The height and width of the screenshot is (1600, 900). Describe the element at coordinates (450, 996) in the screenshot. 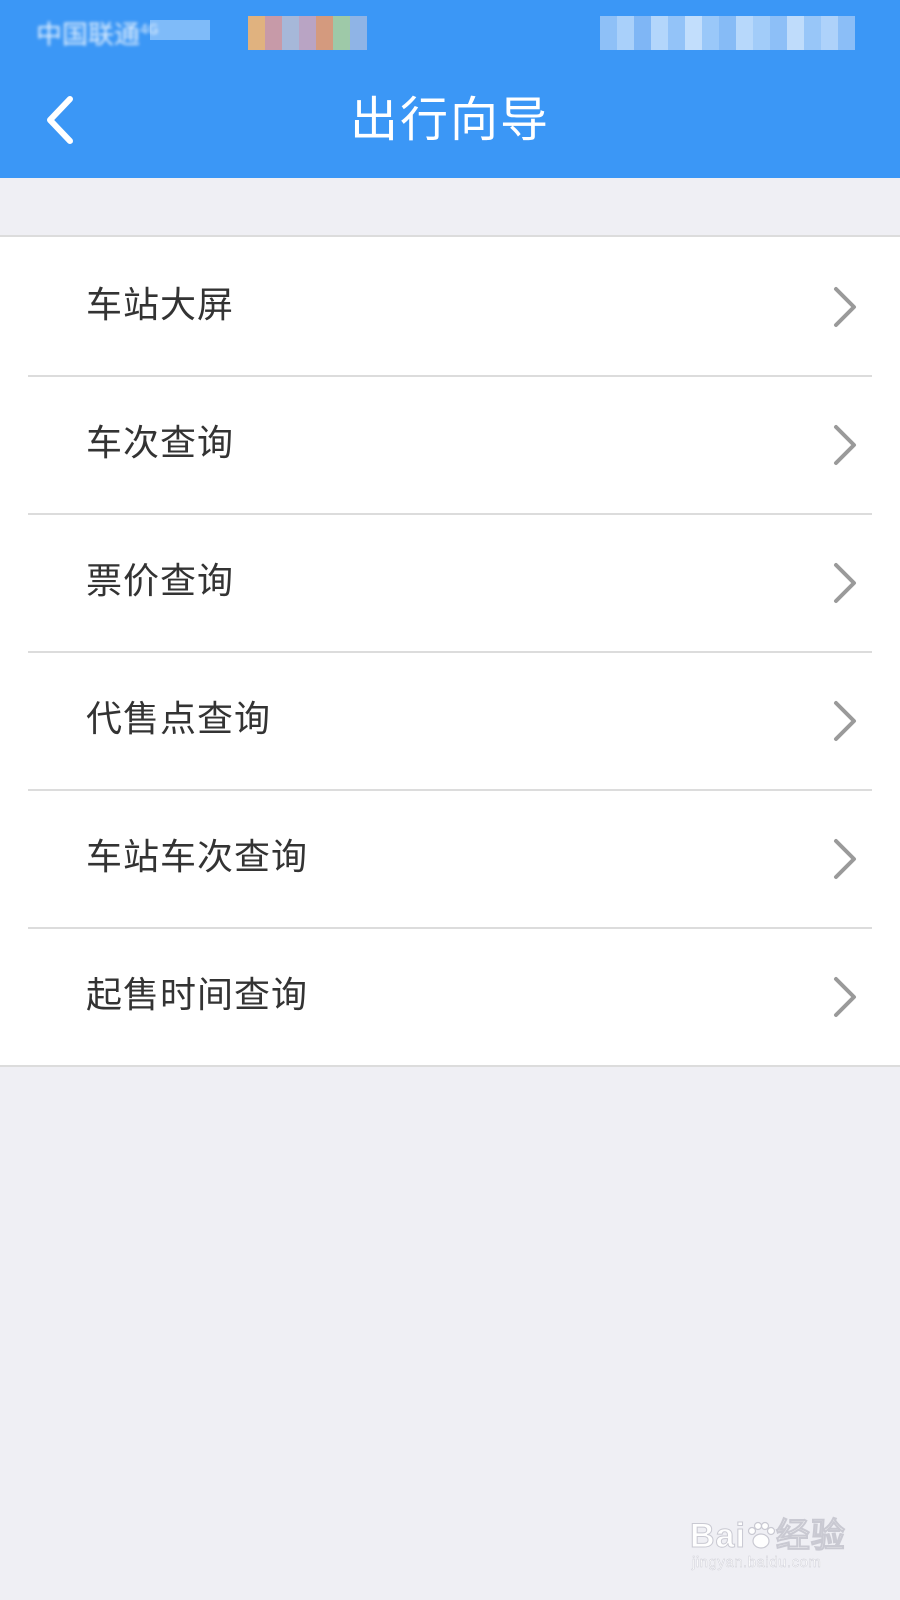

I see `menu-item-sale-time-query: 起售时间查询` at that location.